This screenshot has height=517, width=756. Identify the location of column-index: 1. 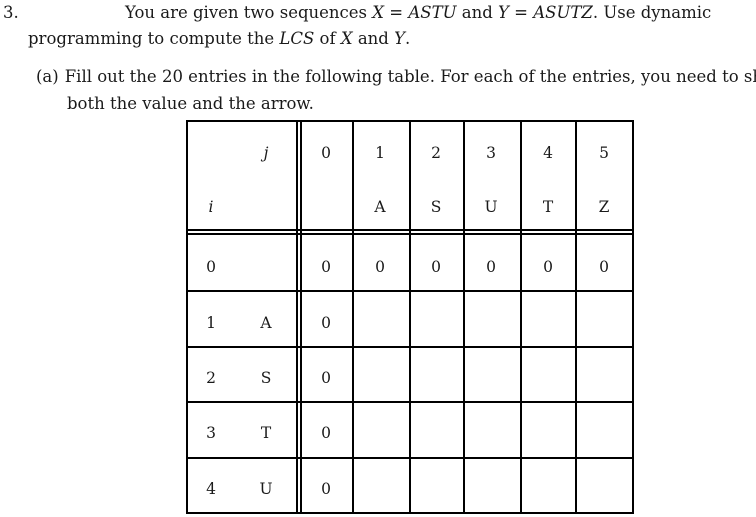
(380, 153).